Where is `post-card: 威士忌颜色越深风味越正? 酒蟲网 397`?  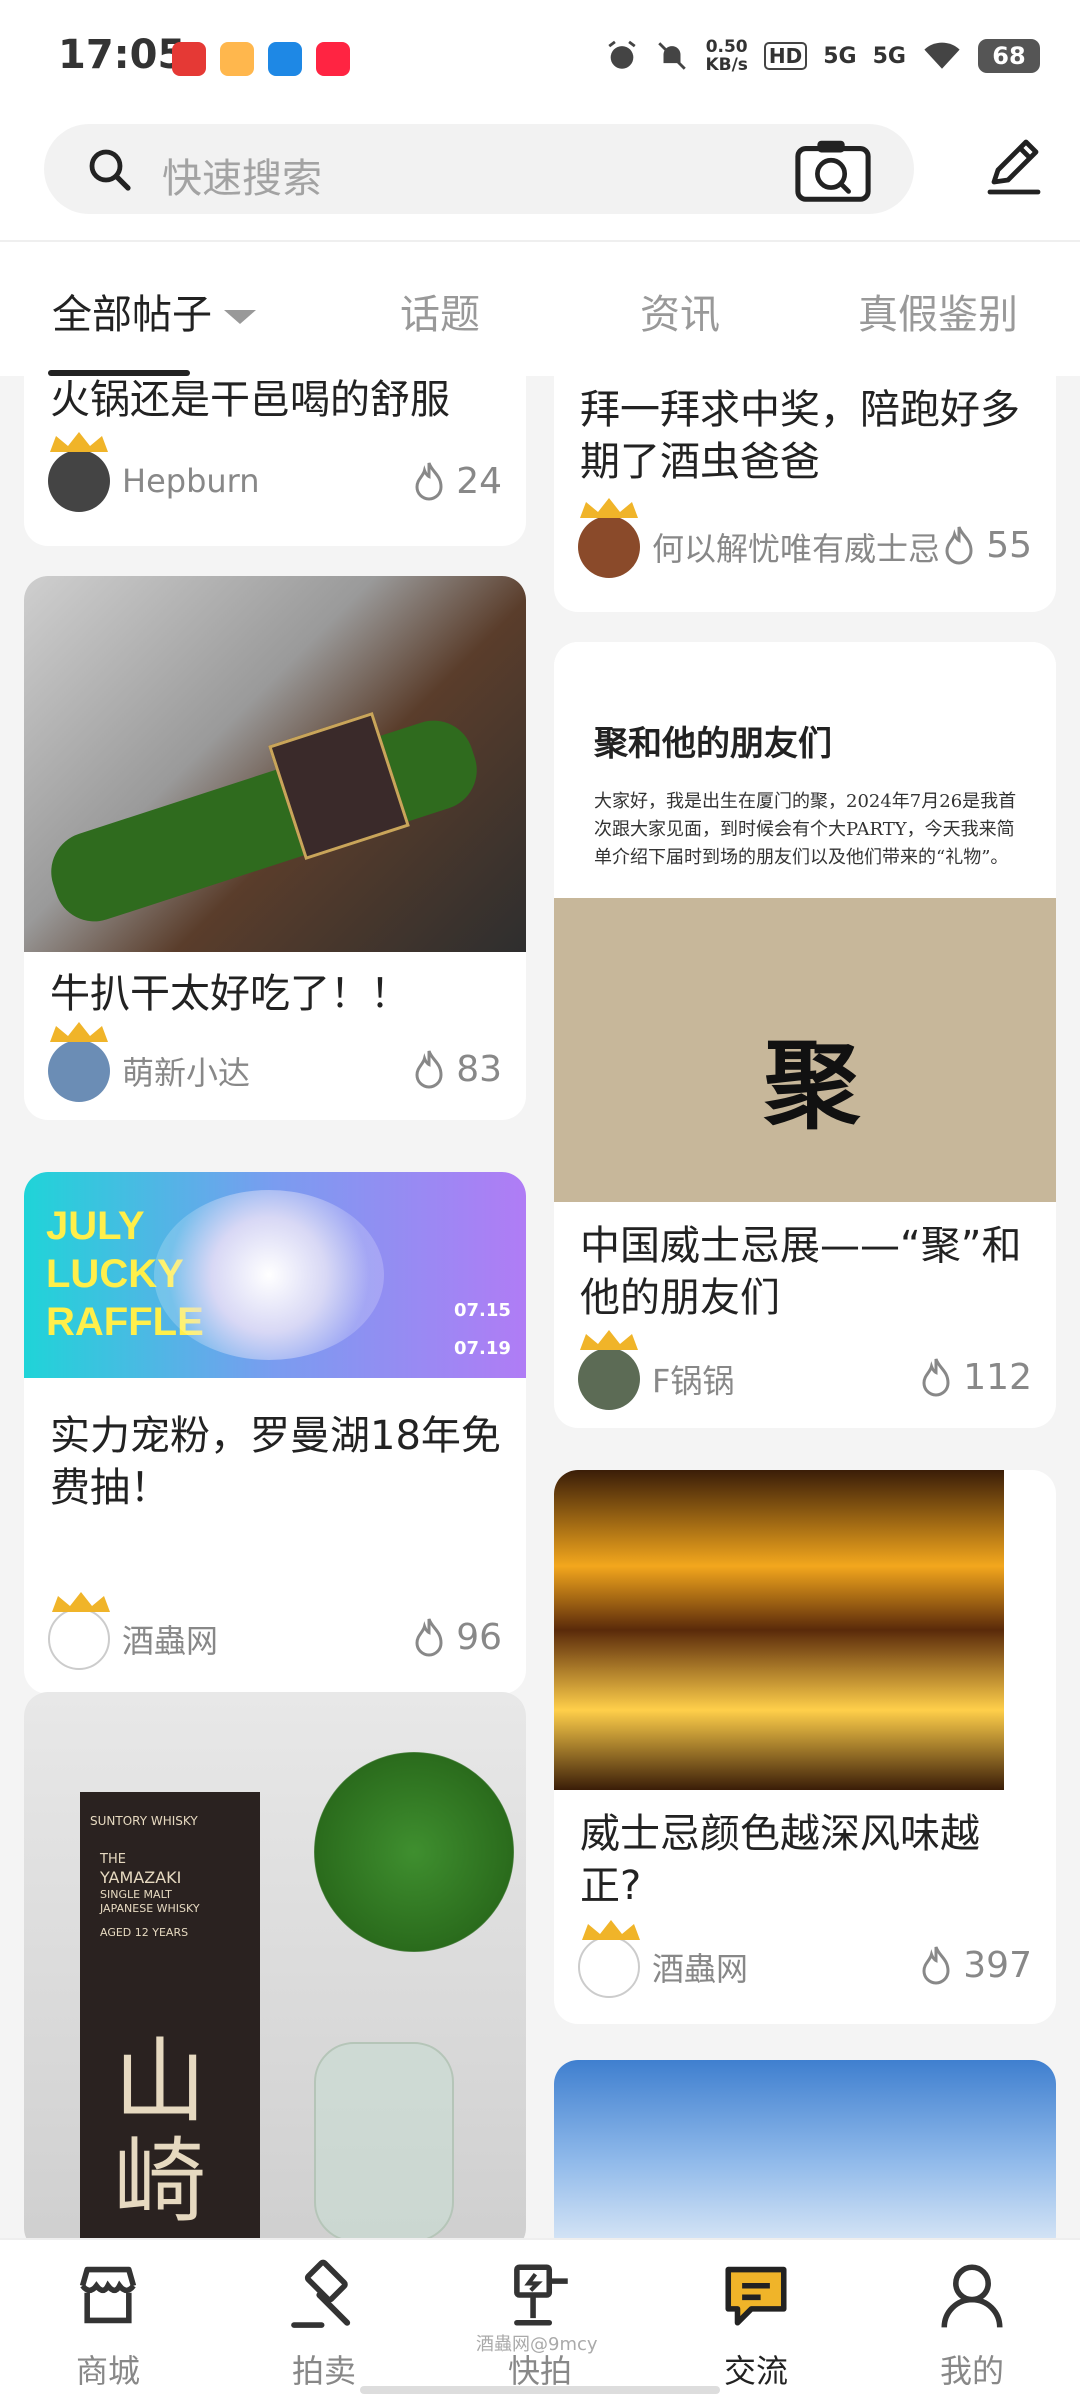 post-card: 威士忌颜色越深风味越正? 酒蟲网 397 is located at coordinates (805, 1747).